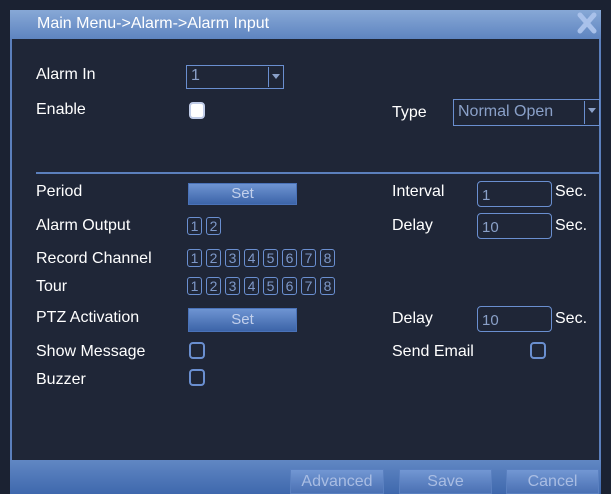 The height and width of the screenshot is (494, 611). I want to click on alarm-in-value: 1, so click(195, 75).